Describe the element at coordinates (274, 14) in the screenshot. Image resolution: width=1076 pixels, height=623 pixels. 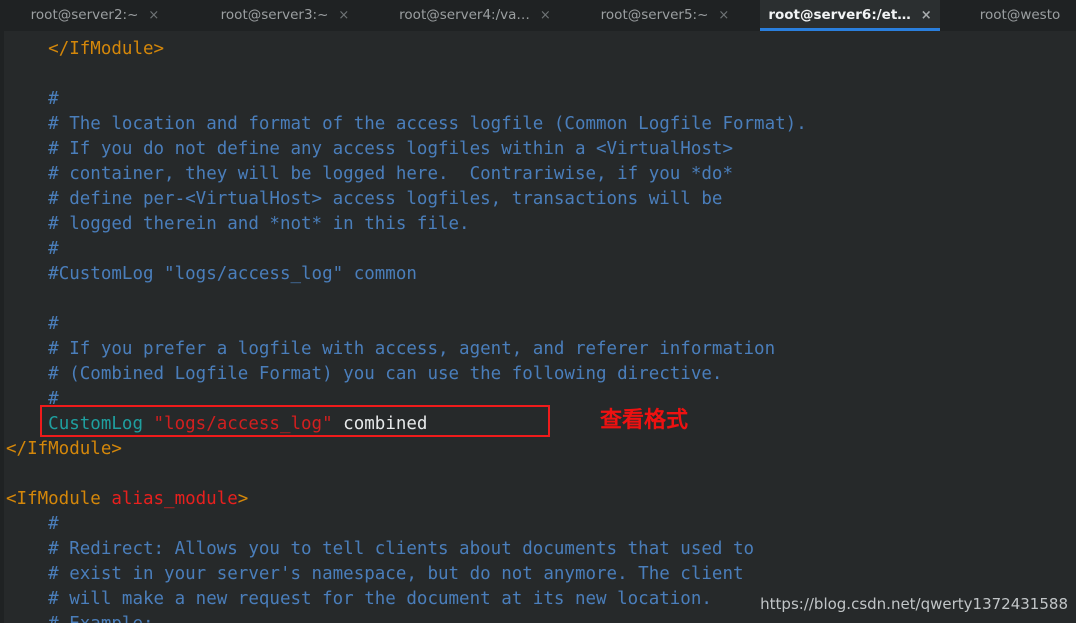
I see `tab-label: root@server3:~` at that location.